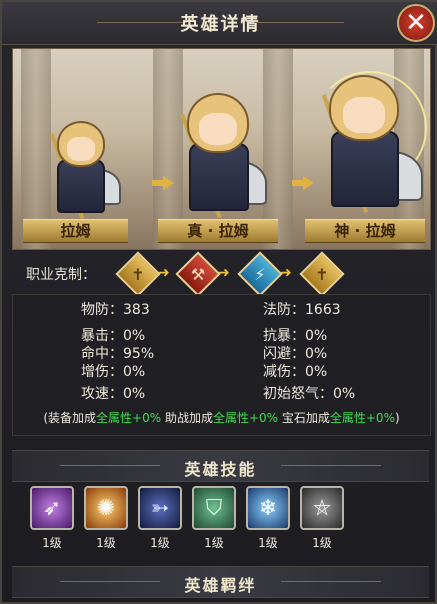  I want to click on stat-initial-rage: 初始怒气：0%, so click(309, 394).